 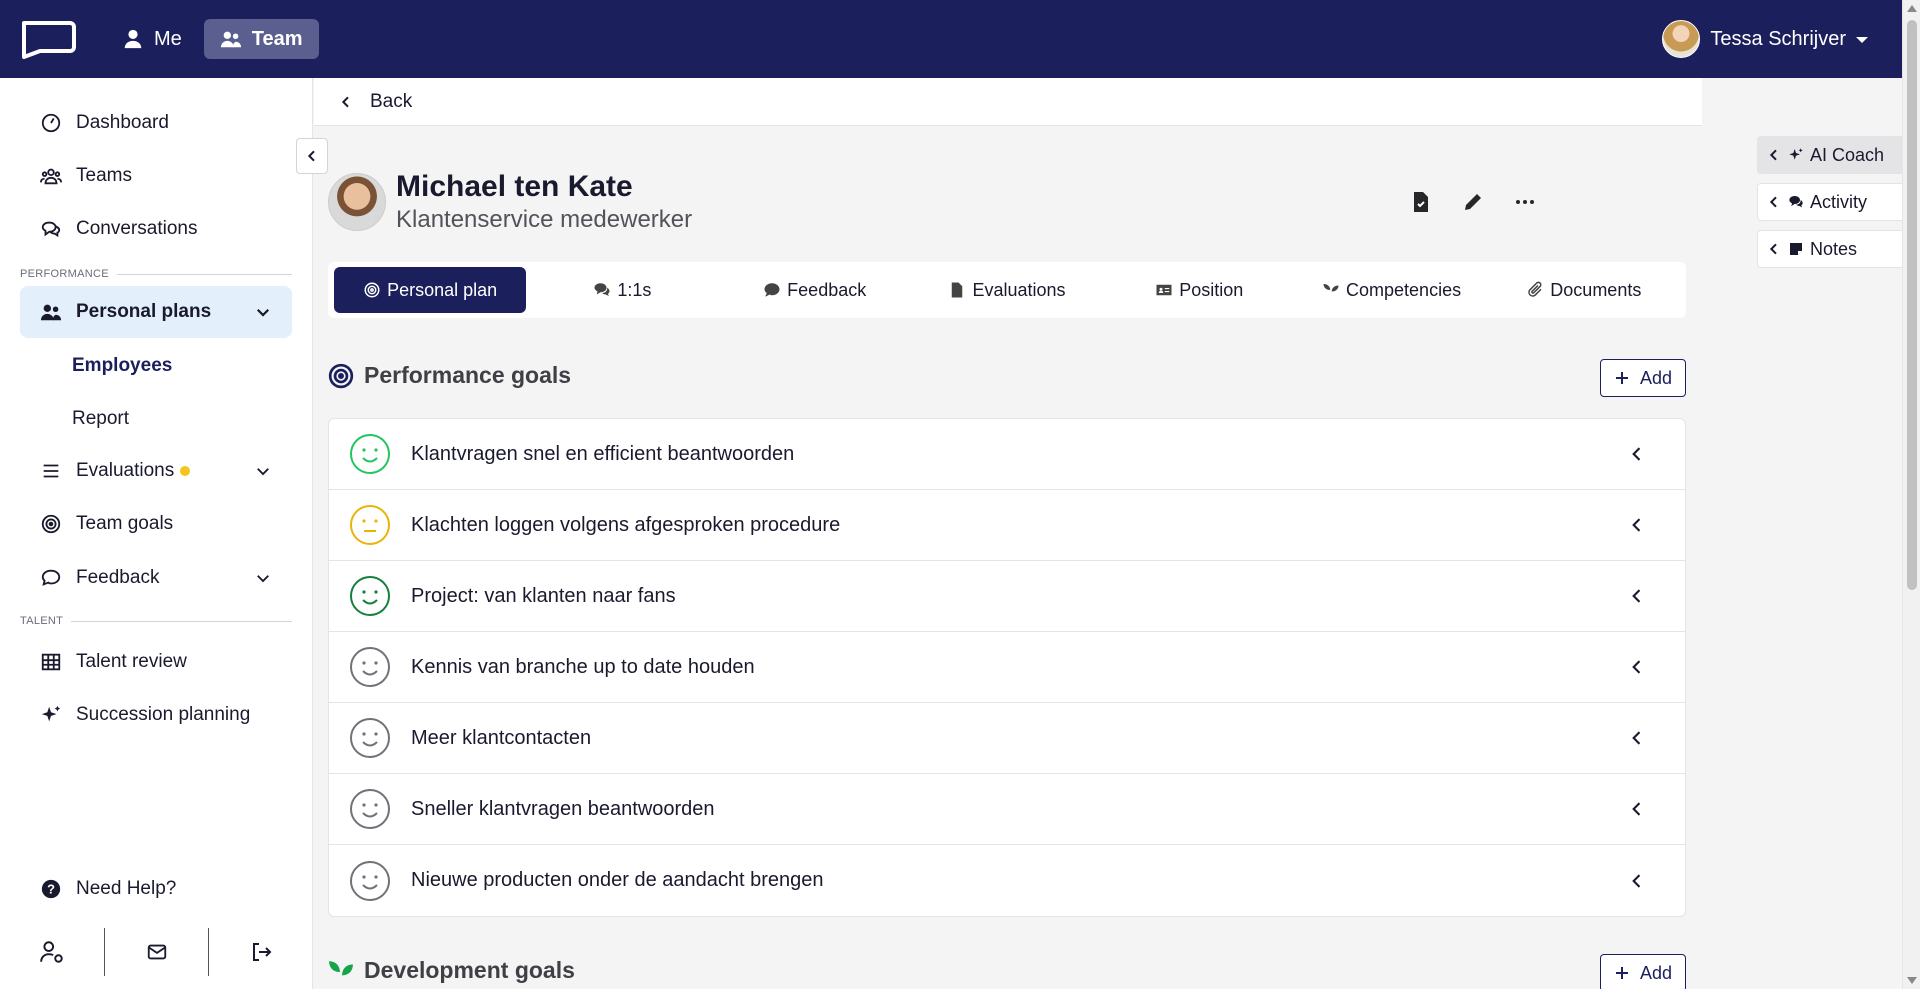 What do you see at coordinates (1007, 738) in the screenshot?
I see `goal-row: Meer klantcontacten` at bounding box center [1007, 738].